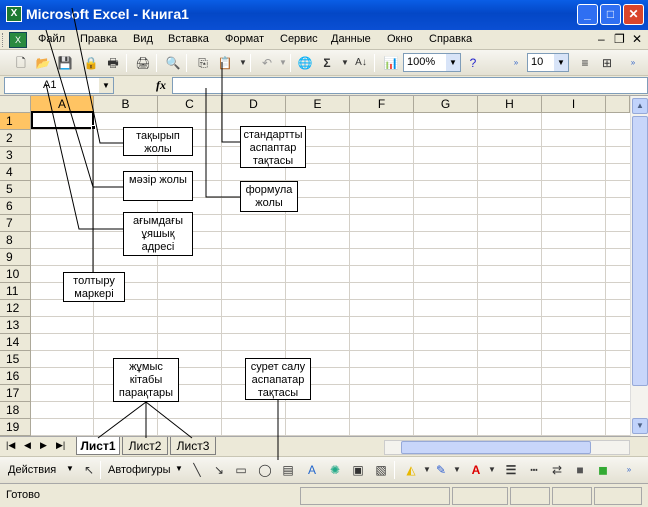 This screenshot has height=507, width=648. Describe the element at coordinates (278, 379) in the screenshot. I see `callout-drawing-toolbar: сурет салу аспапатар тақтасы` at that location.